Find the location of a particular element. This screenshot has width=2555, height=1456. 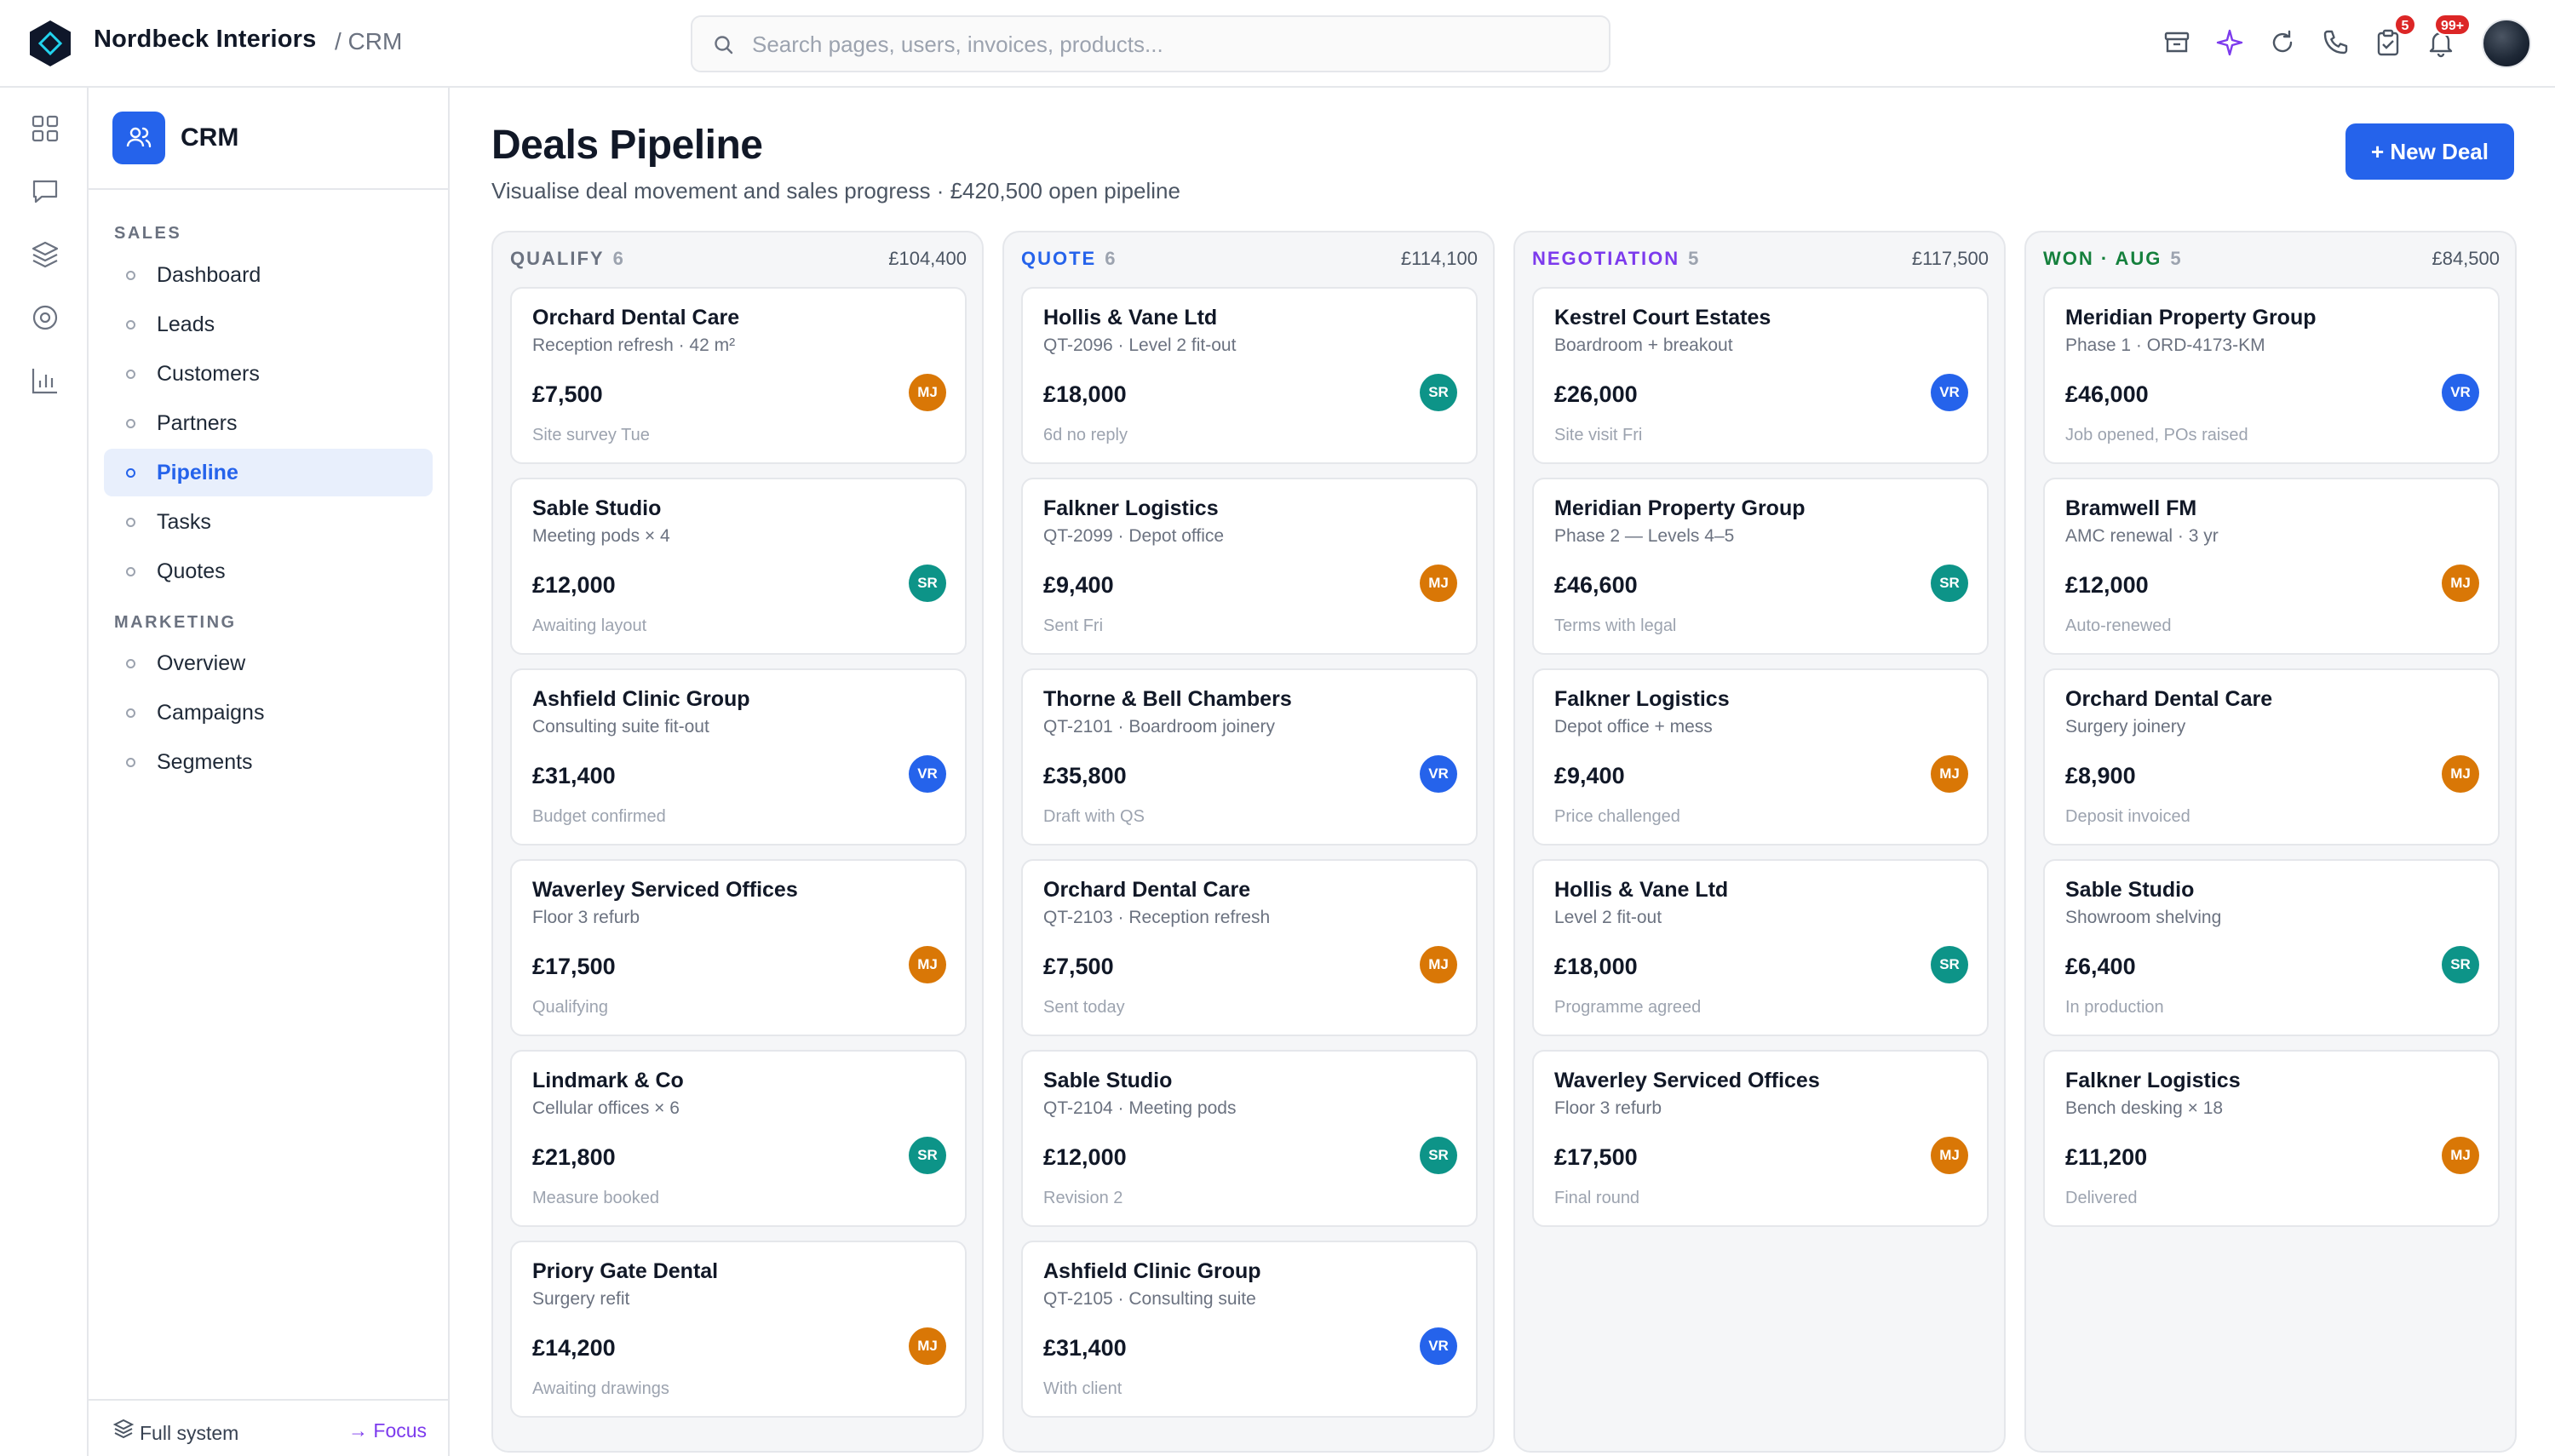

sidebar-item-label: Overview is located at coordinates (201, 663).